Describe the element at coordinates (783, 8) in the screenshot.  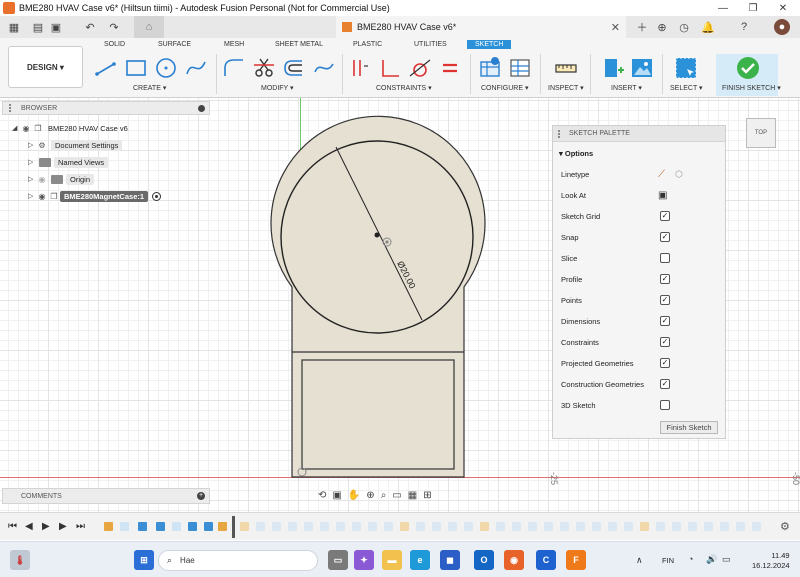
I see `close-window-button: ✕` at that location.